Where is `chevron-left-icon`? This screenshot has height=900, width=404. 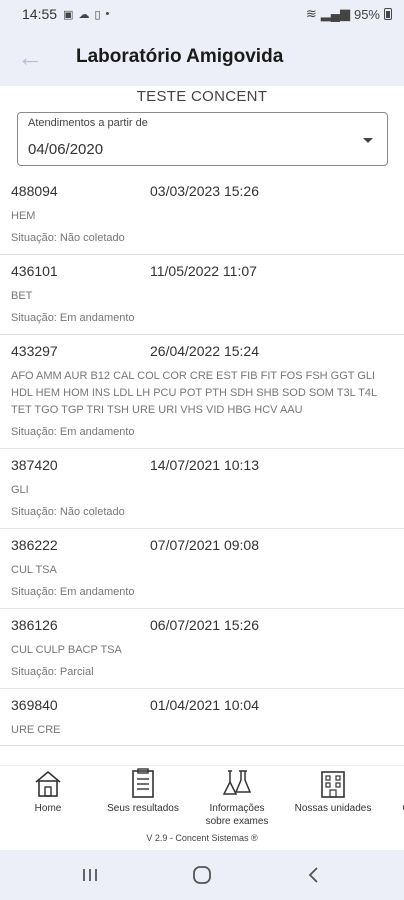
chevron-left-icon is located at coordinates (313, 875).